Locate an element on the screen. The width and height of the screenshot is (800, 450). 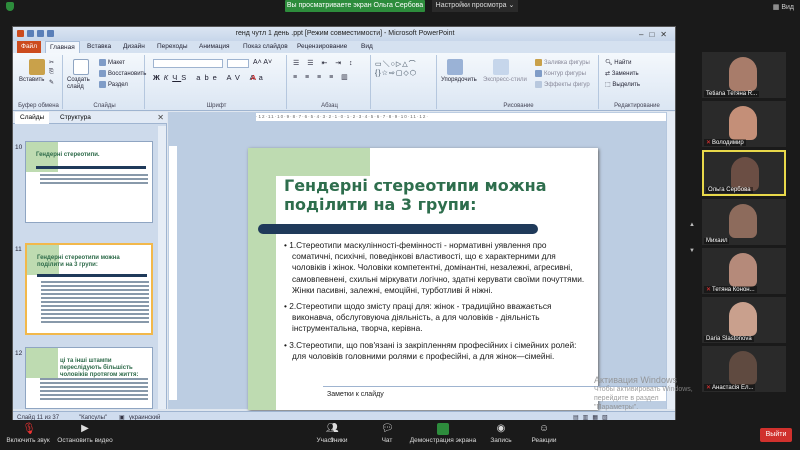
section-icon is located at coordinates (102, 84).